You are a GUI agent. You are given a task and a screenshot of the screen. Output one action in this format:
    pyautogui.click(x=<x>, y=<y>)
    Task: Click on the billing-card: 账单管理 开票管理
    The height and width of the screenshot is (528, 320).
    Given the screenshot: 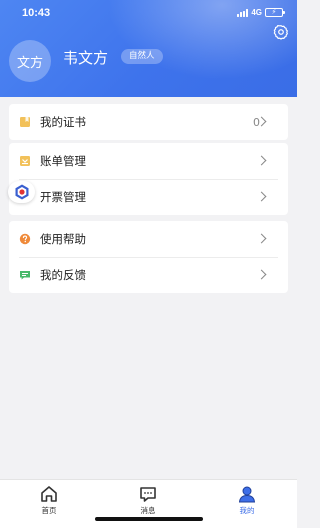 What is the action you would take?
    pyautogui.click(x=148, y=179)
    